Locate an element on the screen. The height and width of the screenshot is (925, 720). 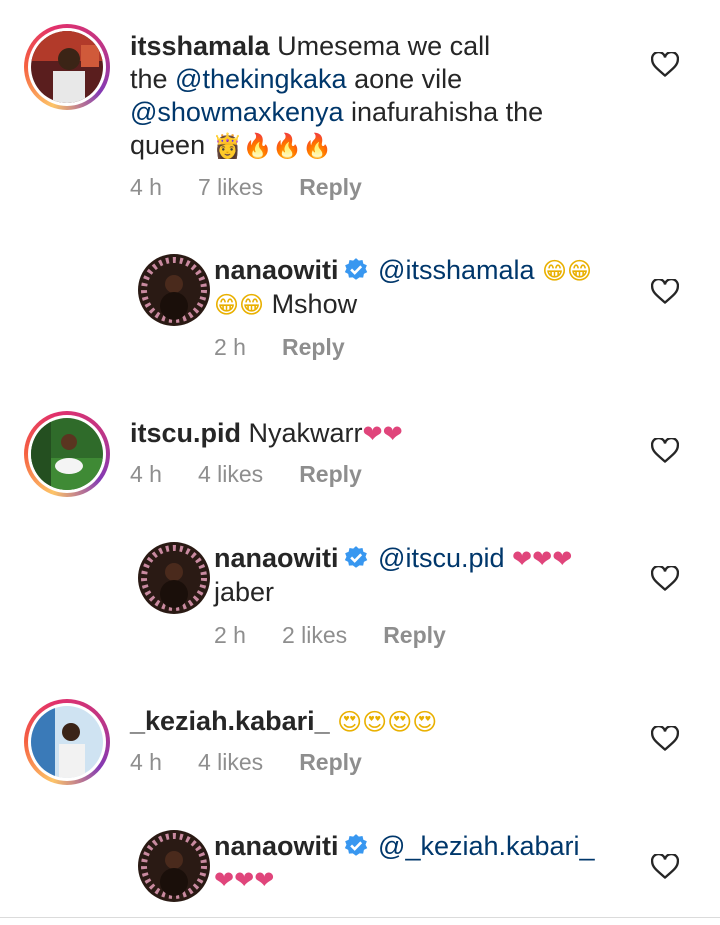
emoji-group: ❤❤ is located at coordinates (382, 434).